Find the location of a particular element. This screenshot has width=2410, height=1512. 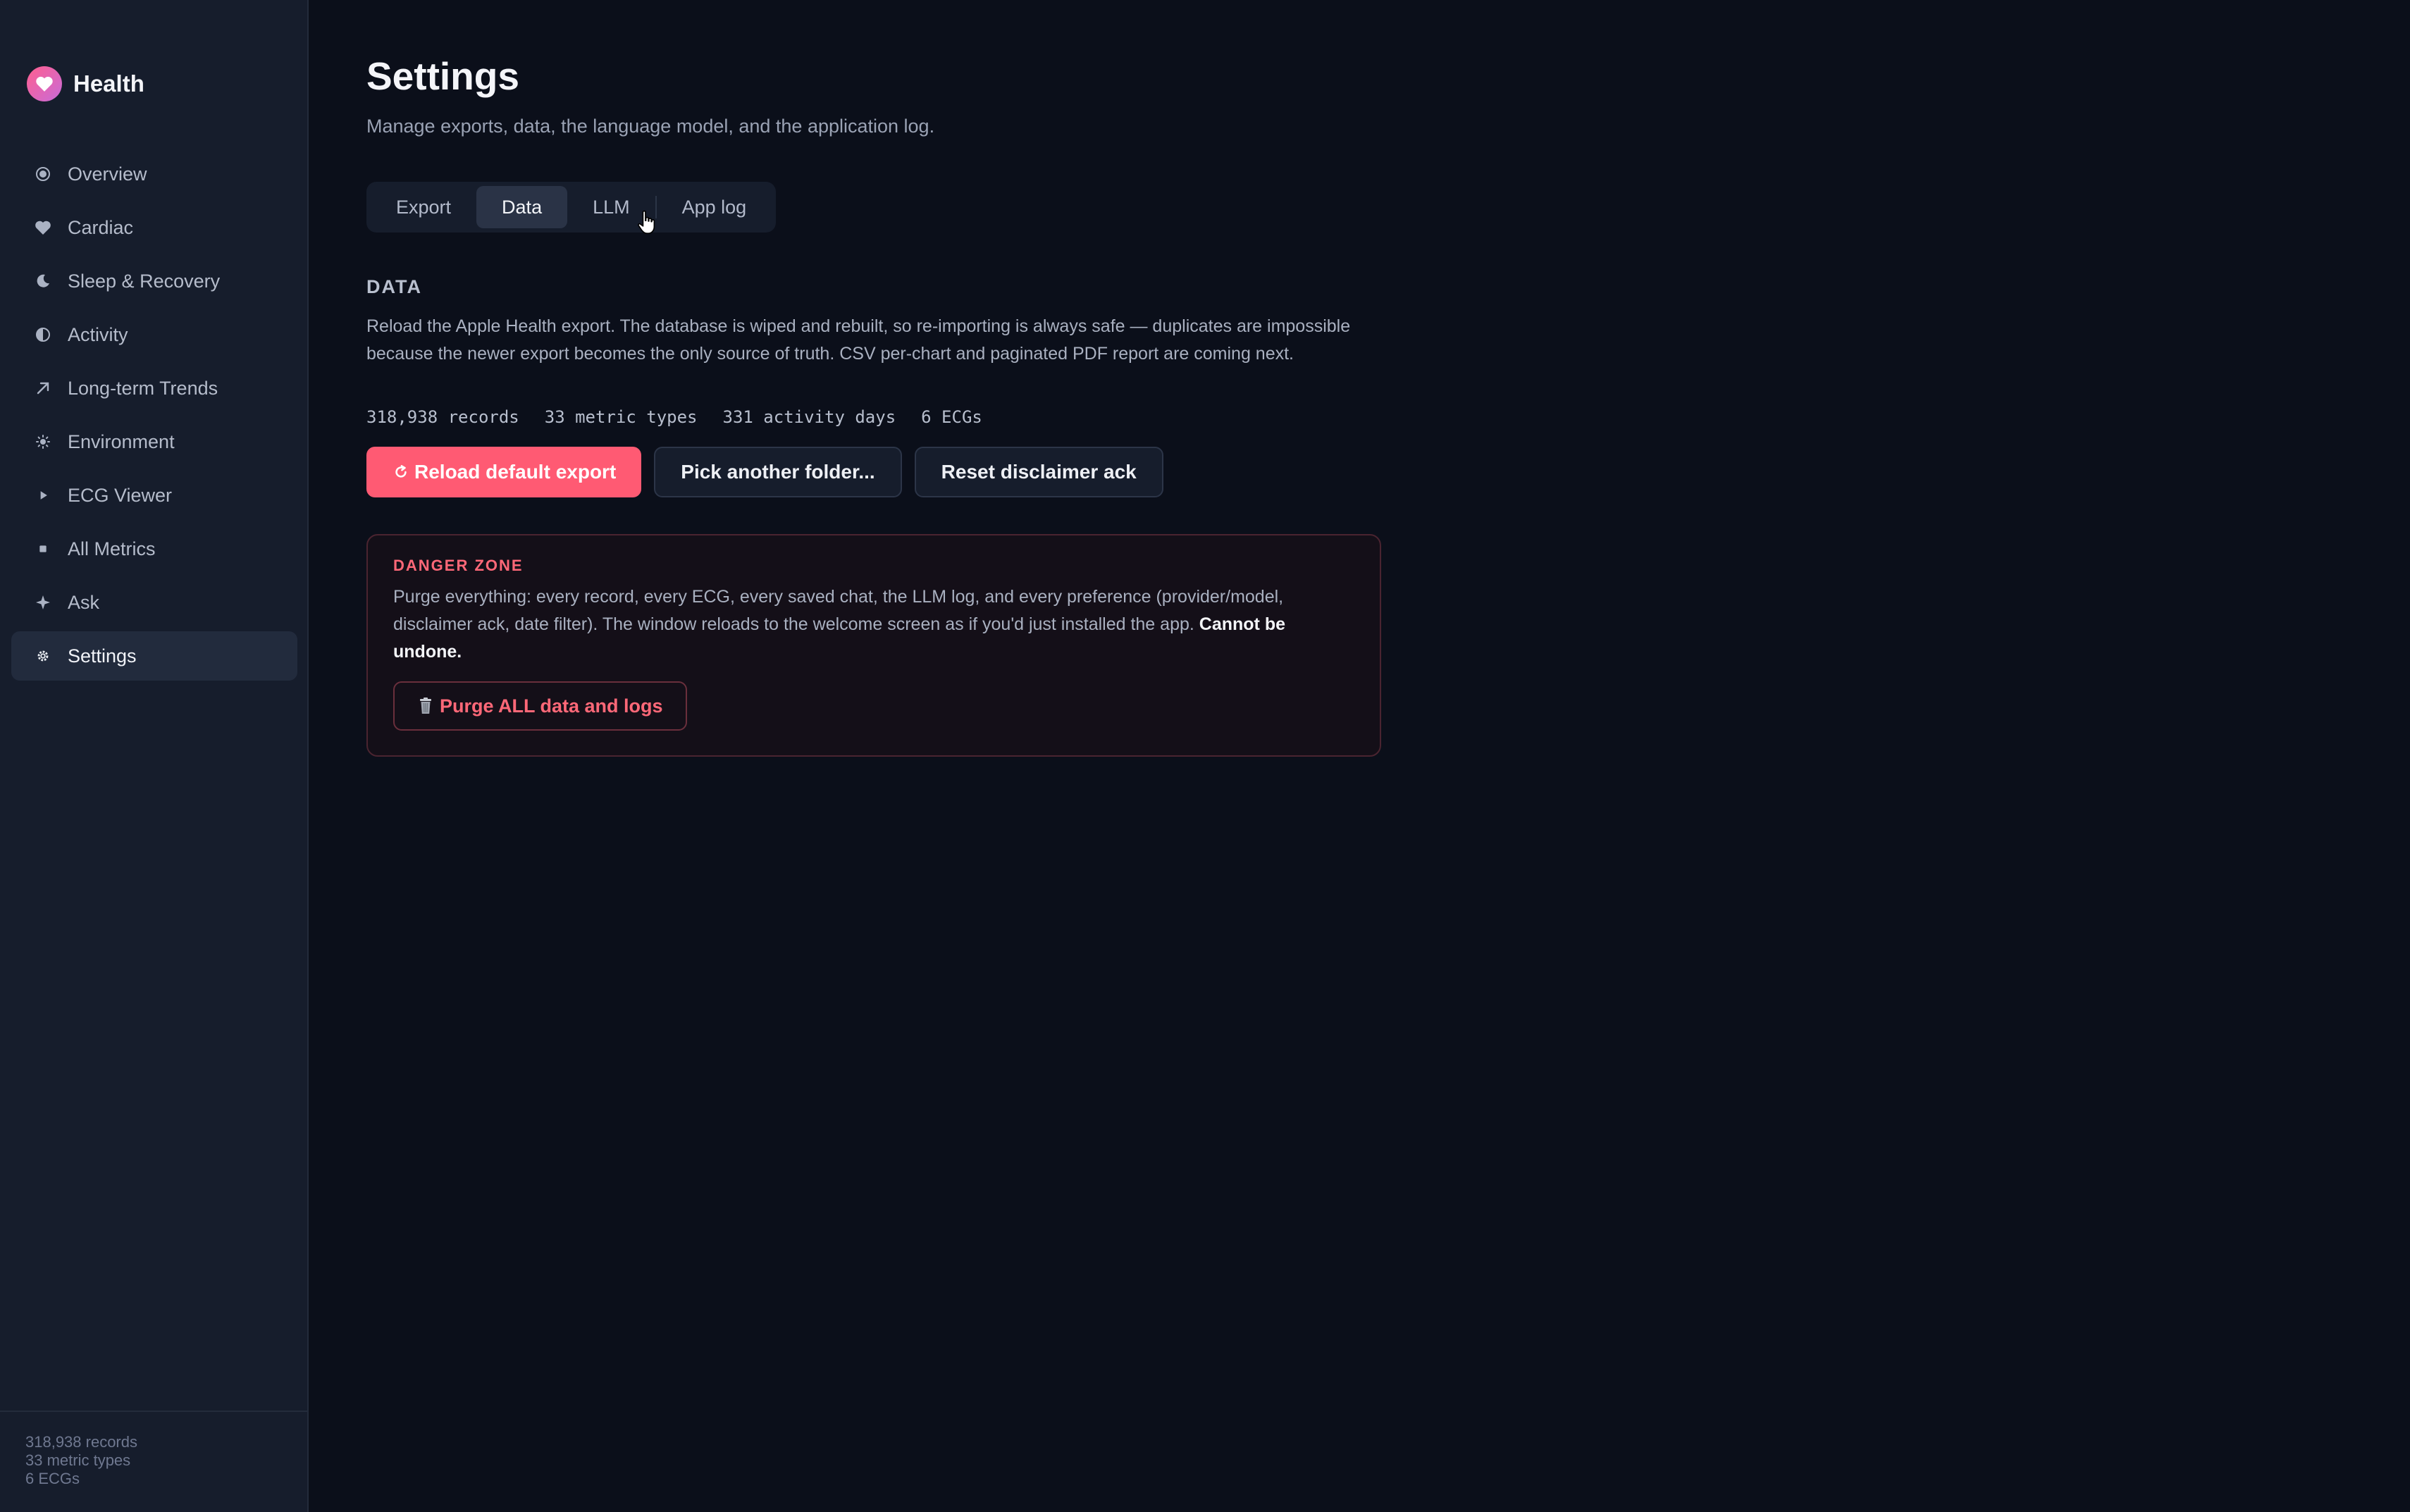

sidebar-item-label: Activity is located at coordinates (98, 334).